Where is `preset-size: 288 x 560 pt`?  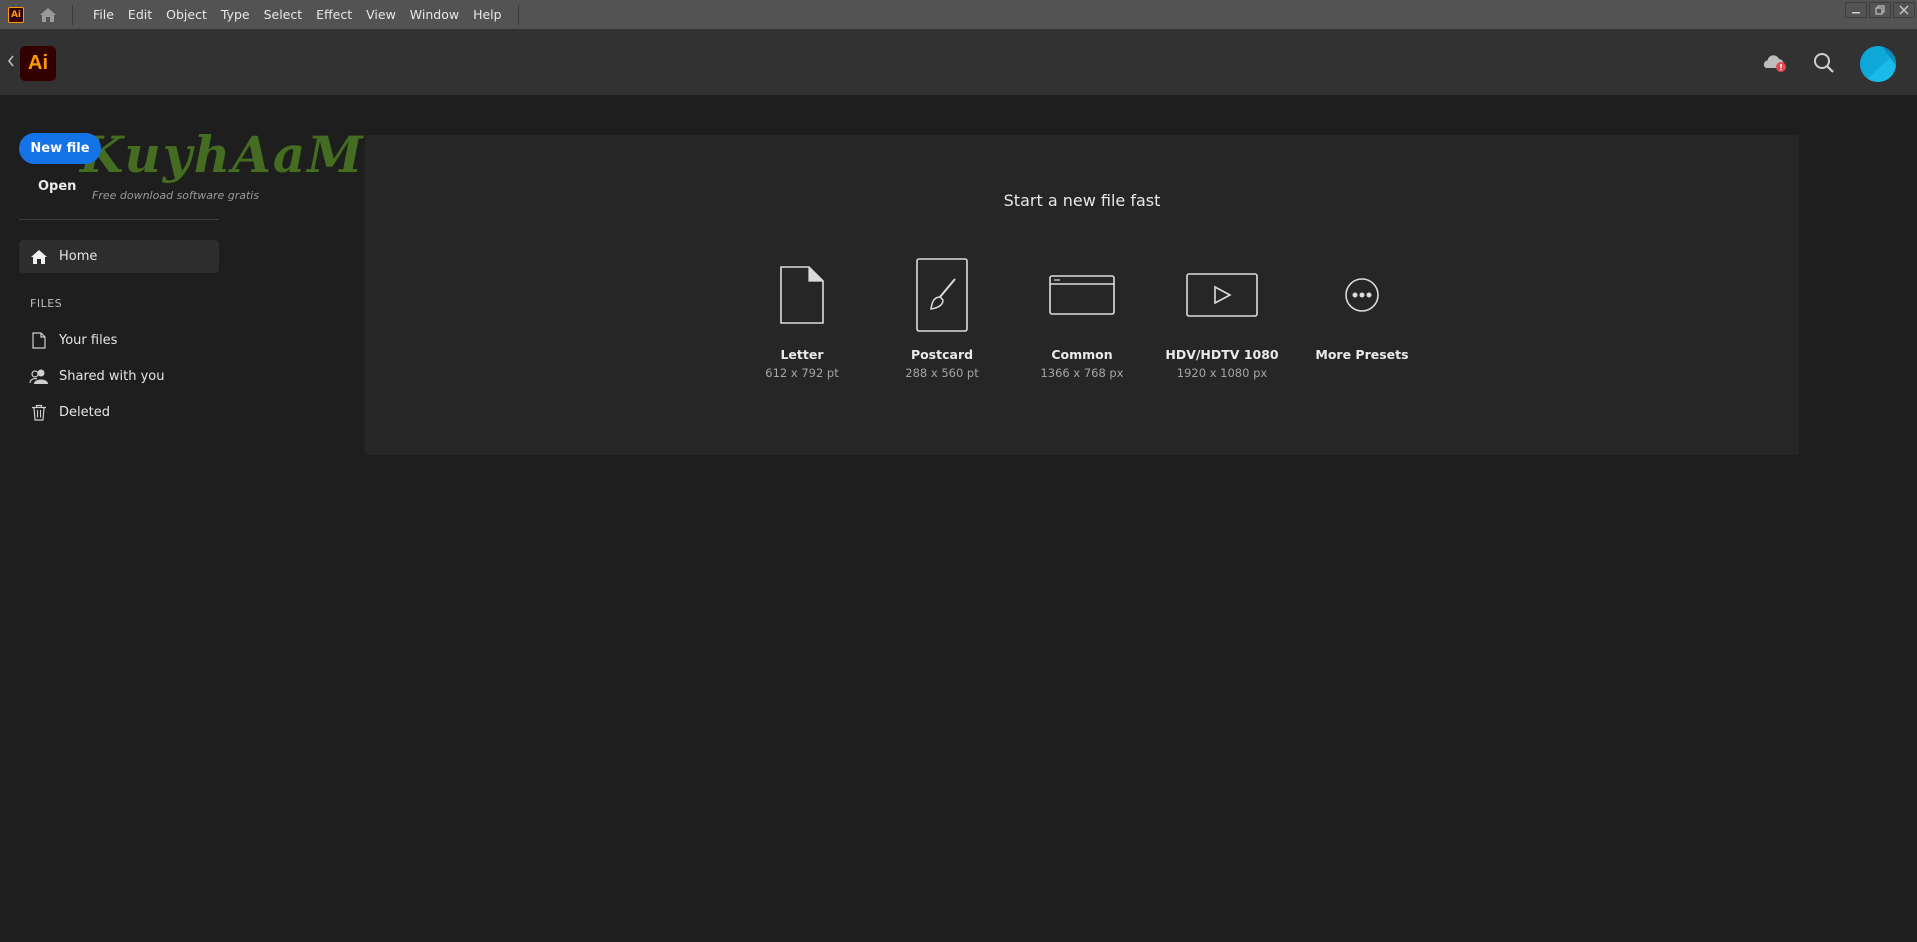
preset-size: 288 x 560 pt is located at coordinates (942, 373).